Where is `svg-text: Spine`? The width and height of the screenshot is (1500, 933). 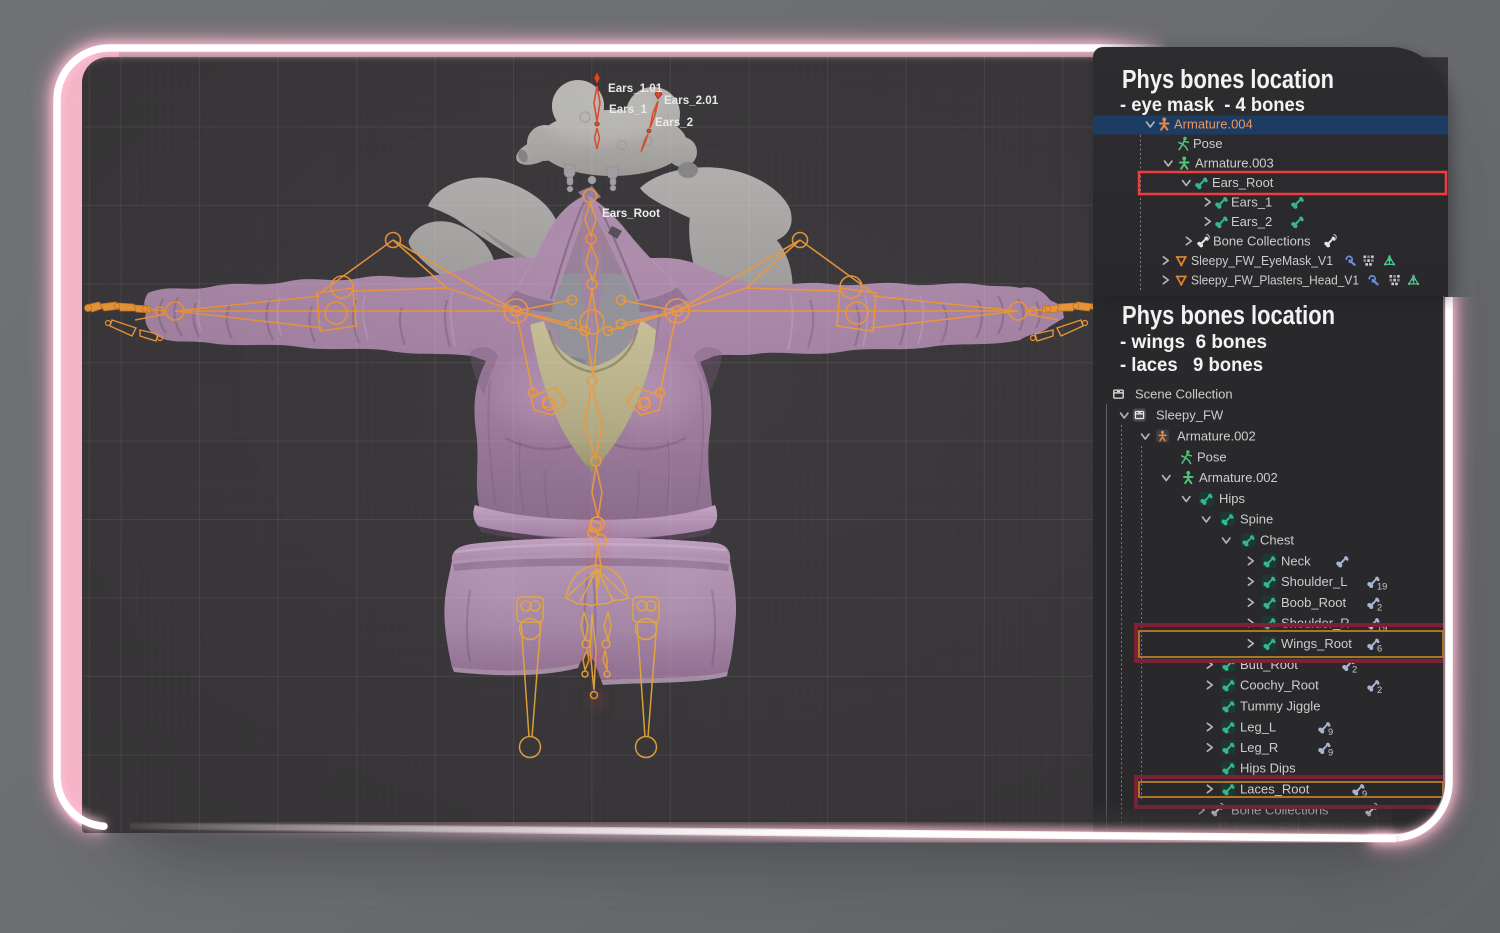
svg-text: Spine is located at coordinates (1256, 518).